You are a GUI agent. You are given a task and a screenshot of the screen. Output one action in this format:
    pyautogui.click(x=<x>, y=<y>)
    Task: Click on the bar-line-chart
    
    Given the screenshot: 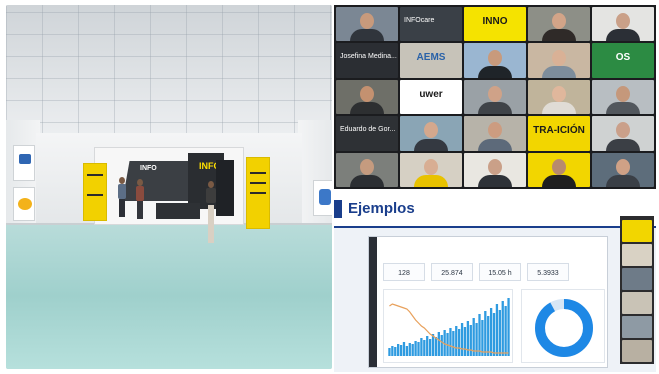 What is the action you would take?
    pyautogui.click(x=448, y=326)
    